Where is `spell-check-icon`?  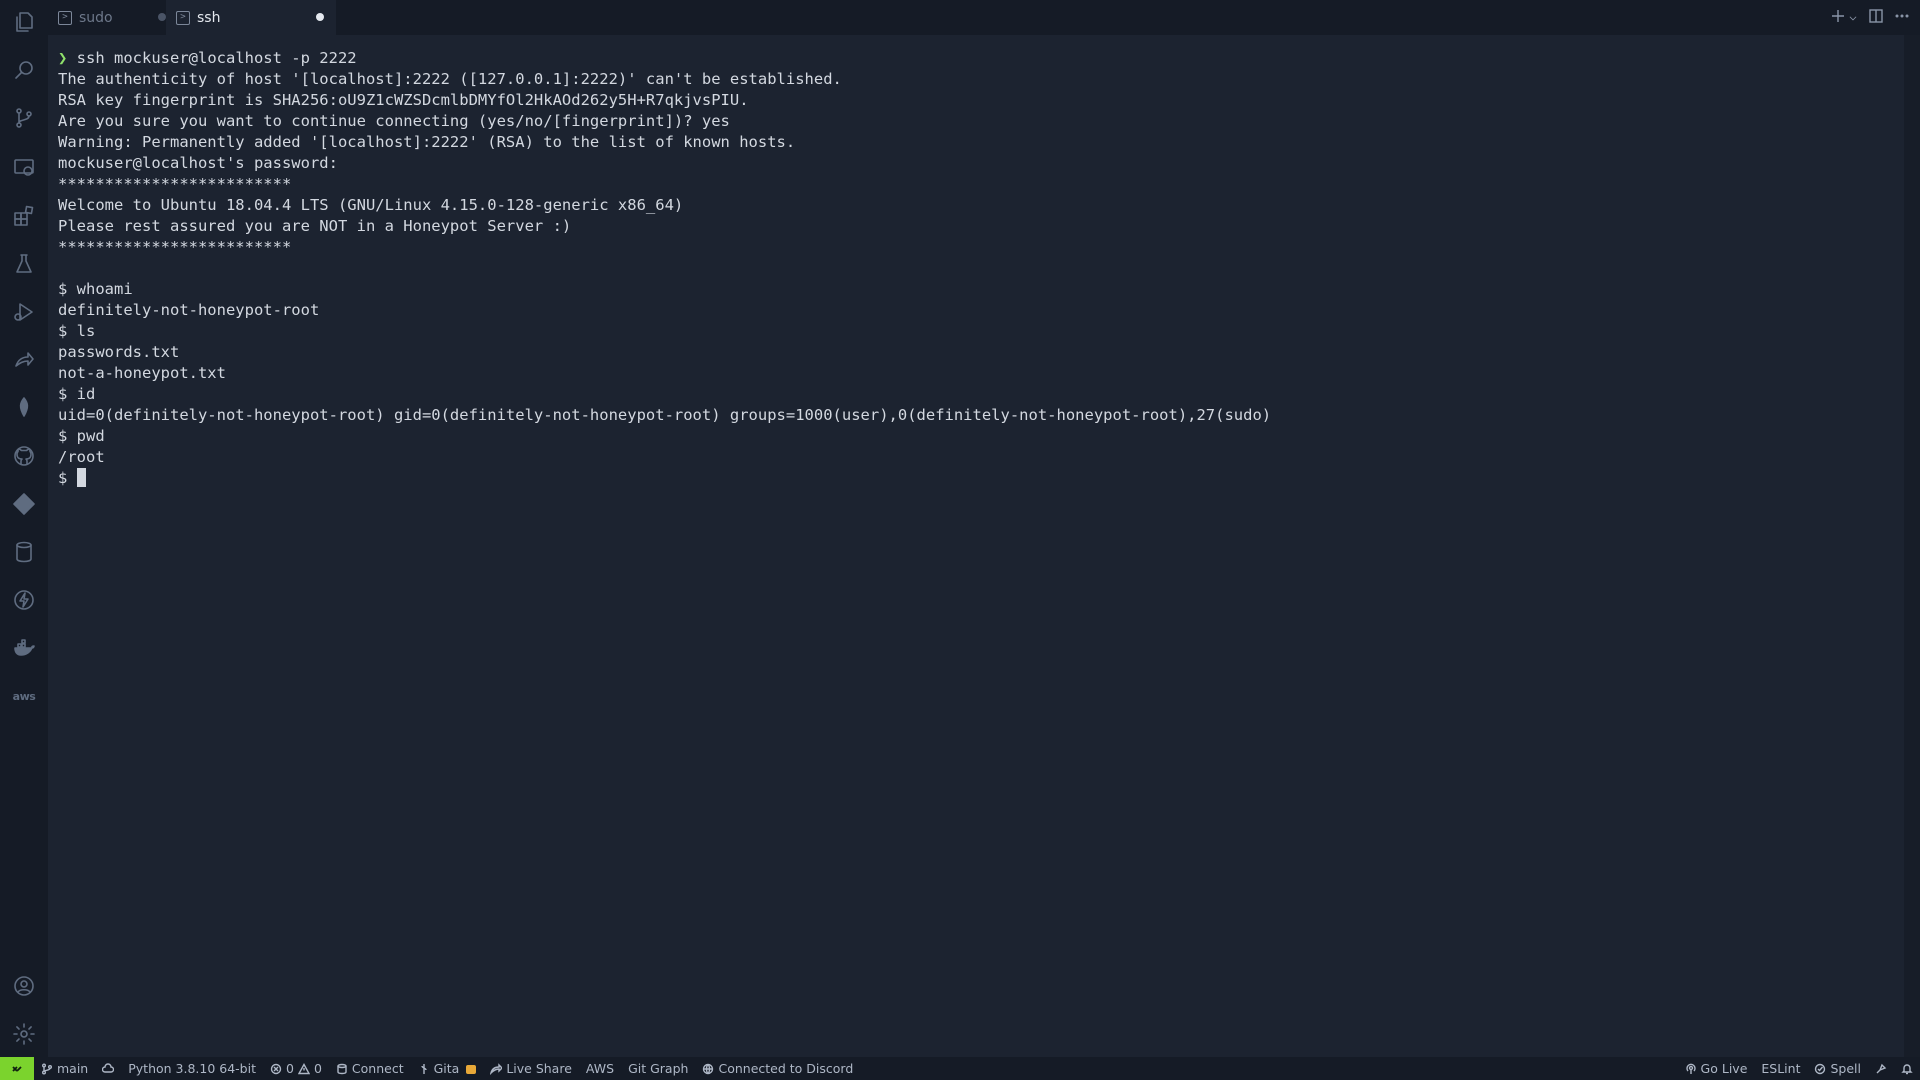
spell-check-icon is located at coordinates (1820, 1068).